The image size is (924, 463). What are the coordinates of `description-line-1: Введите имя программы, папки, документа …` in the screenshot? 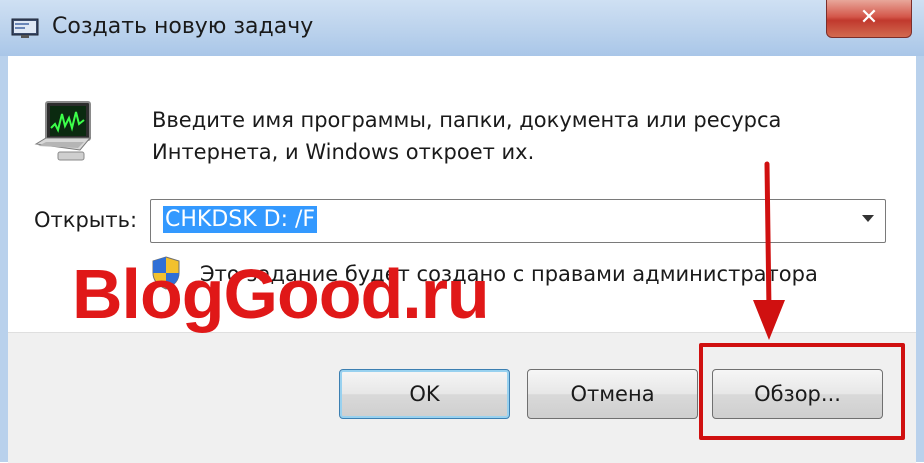 It's located at (467, 120).